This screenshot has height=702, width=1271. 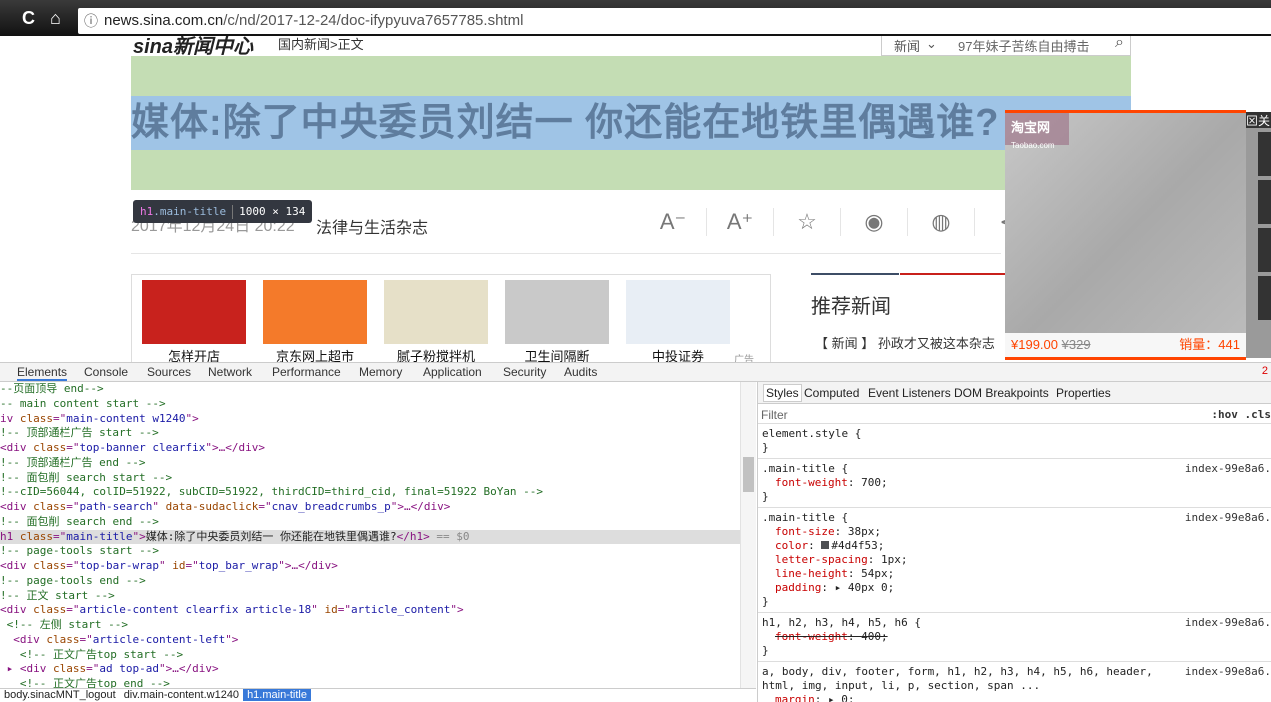 I want to click on tab-audits: Audits, so click(x=580, y=372).